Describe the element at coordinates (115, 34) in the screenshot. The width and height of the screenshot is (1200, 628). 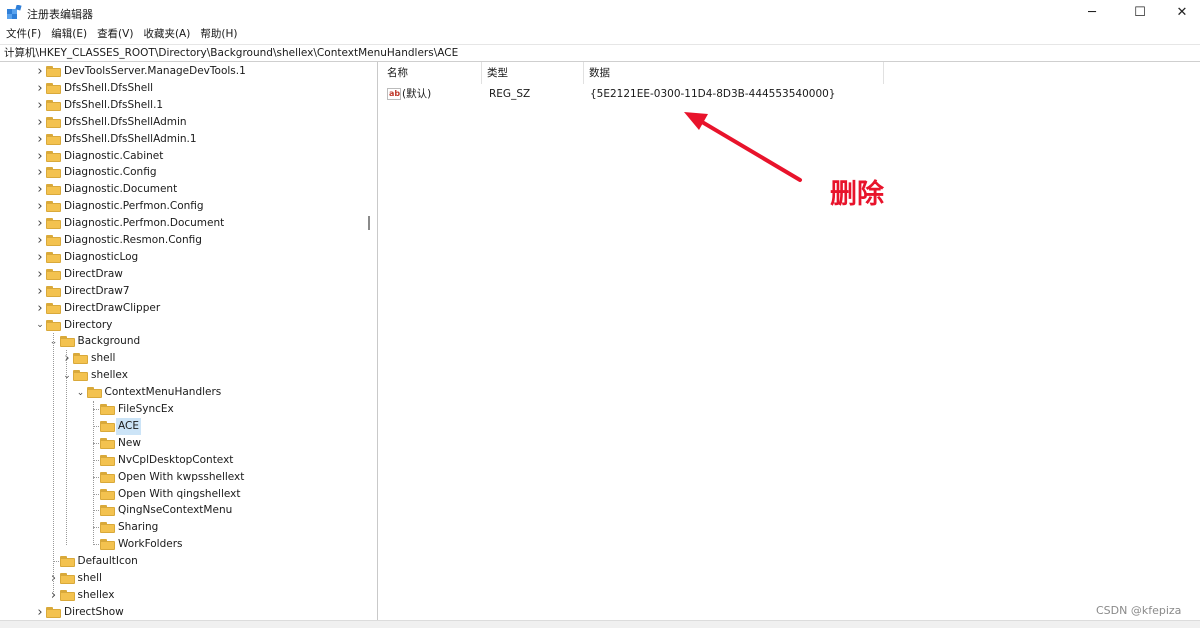
I see `menu-view: 查看(V)` at that location.